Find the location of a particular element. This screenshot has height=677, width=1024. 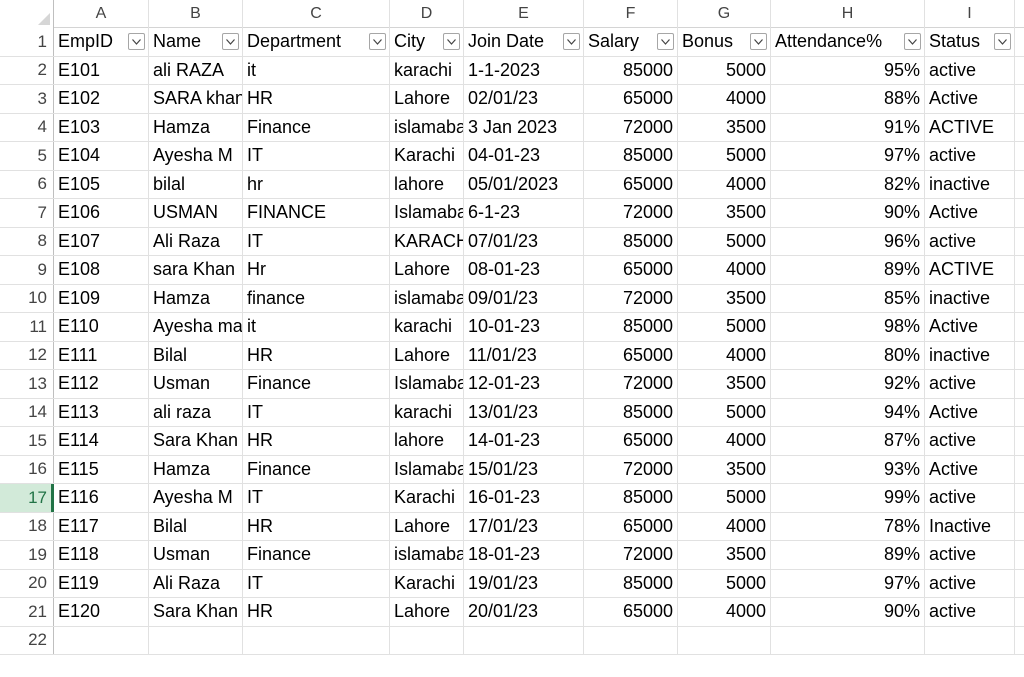

cell-c19: Finance is located at coordinates (316, 555).